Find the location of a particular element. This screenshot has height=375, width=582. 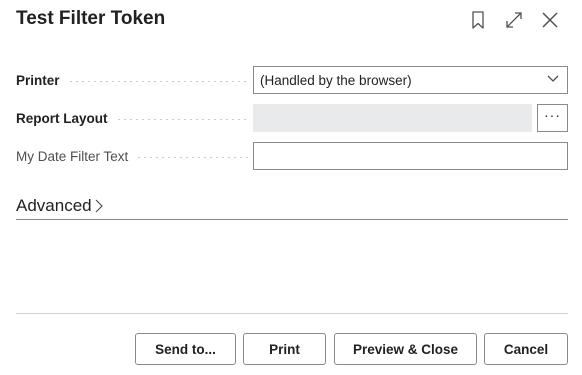

bookmark-icon is located at coordinates (478, 20).